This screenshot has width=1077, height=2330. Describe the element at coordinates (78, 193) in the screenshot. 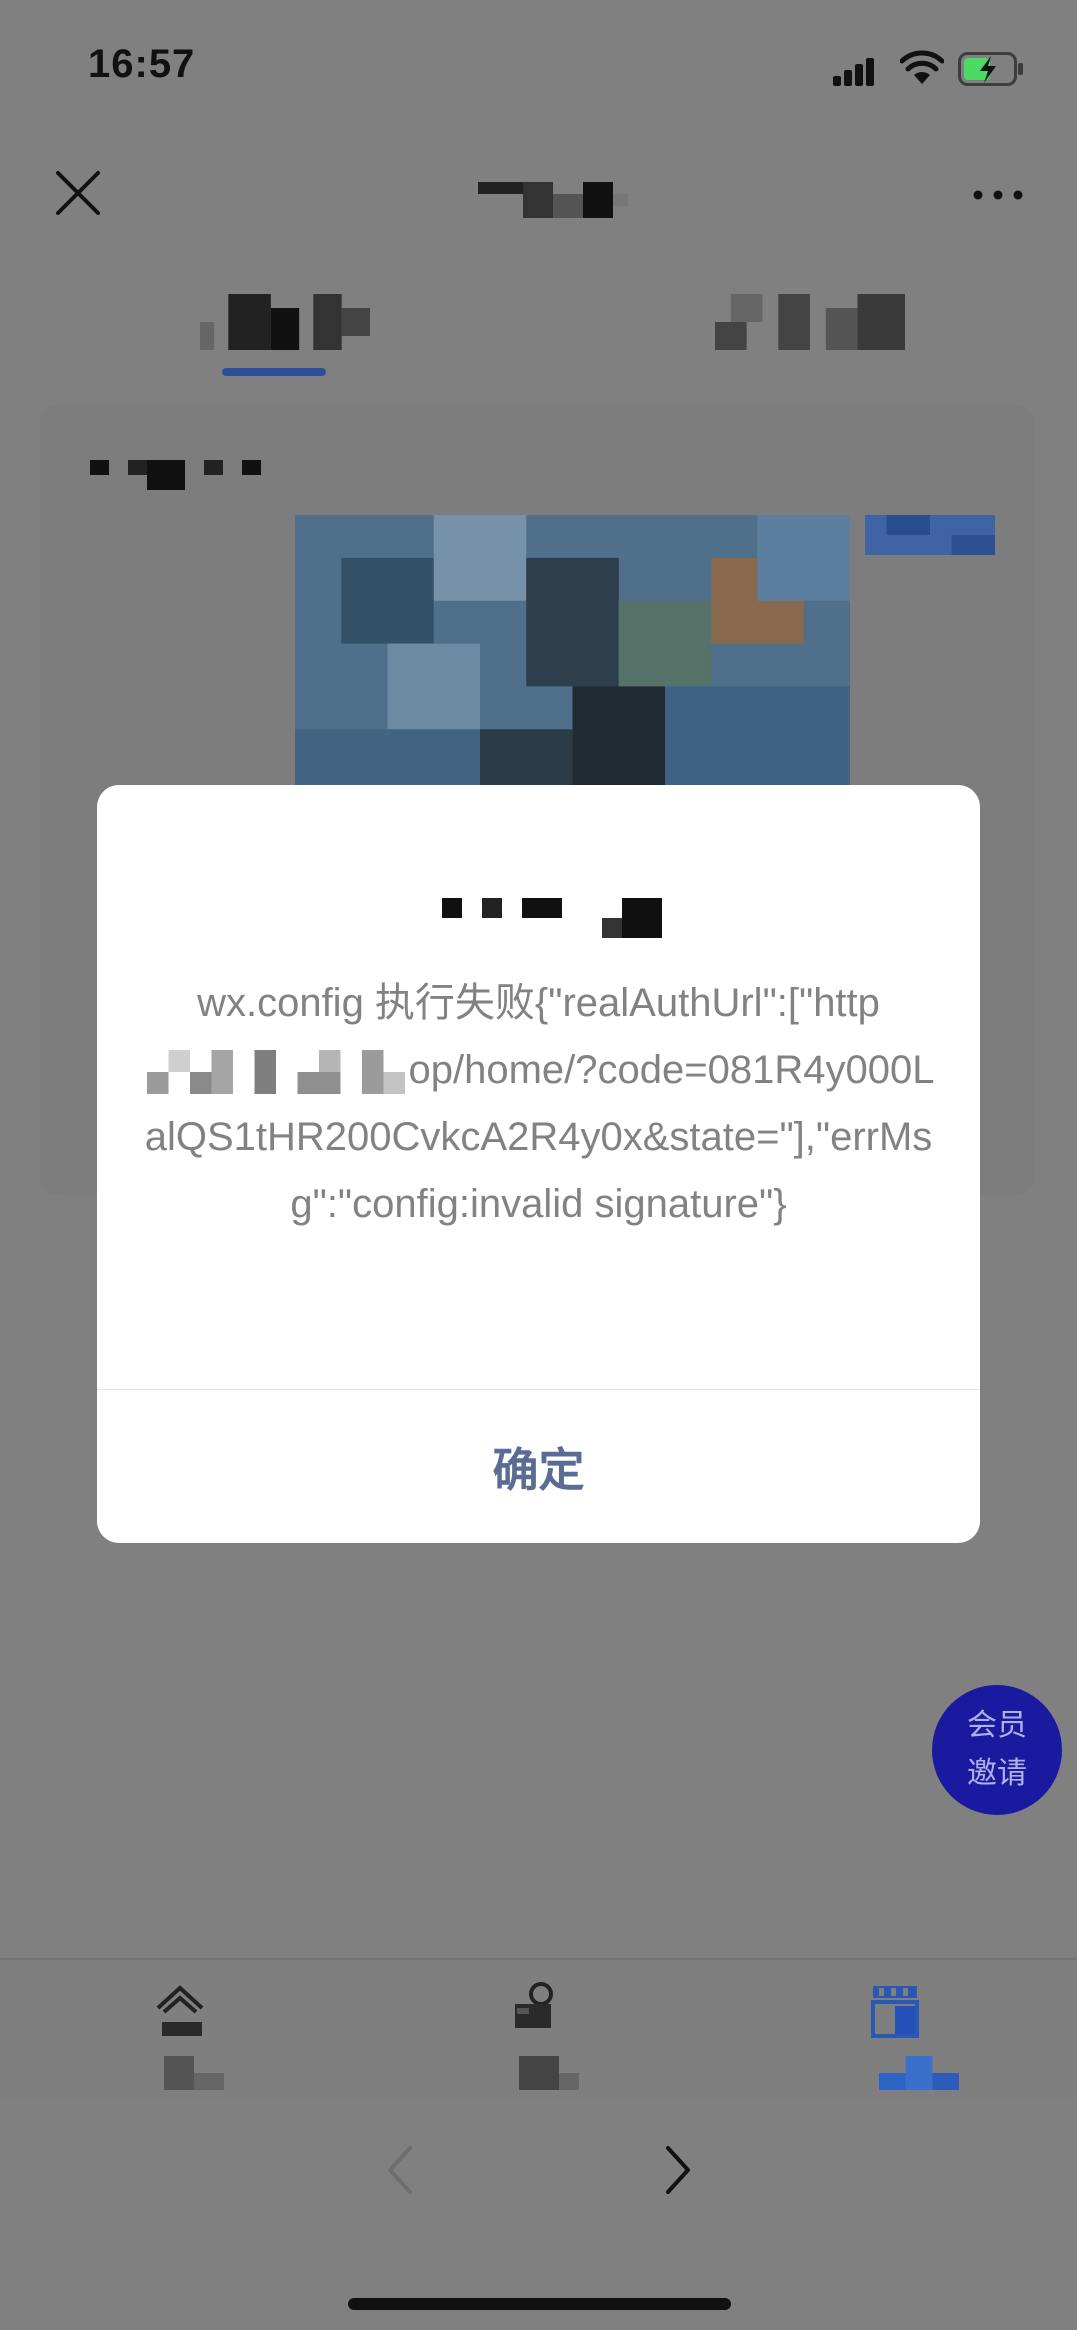

I see `close-icon` at that location.